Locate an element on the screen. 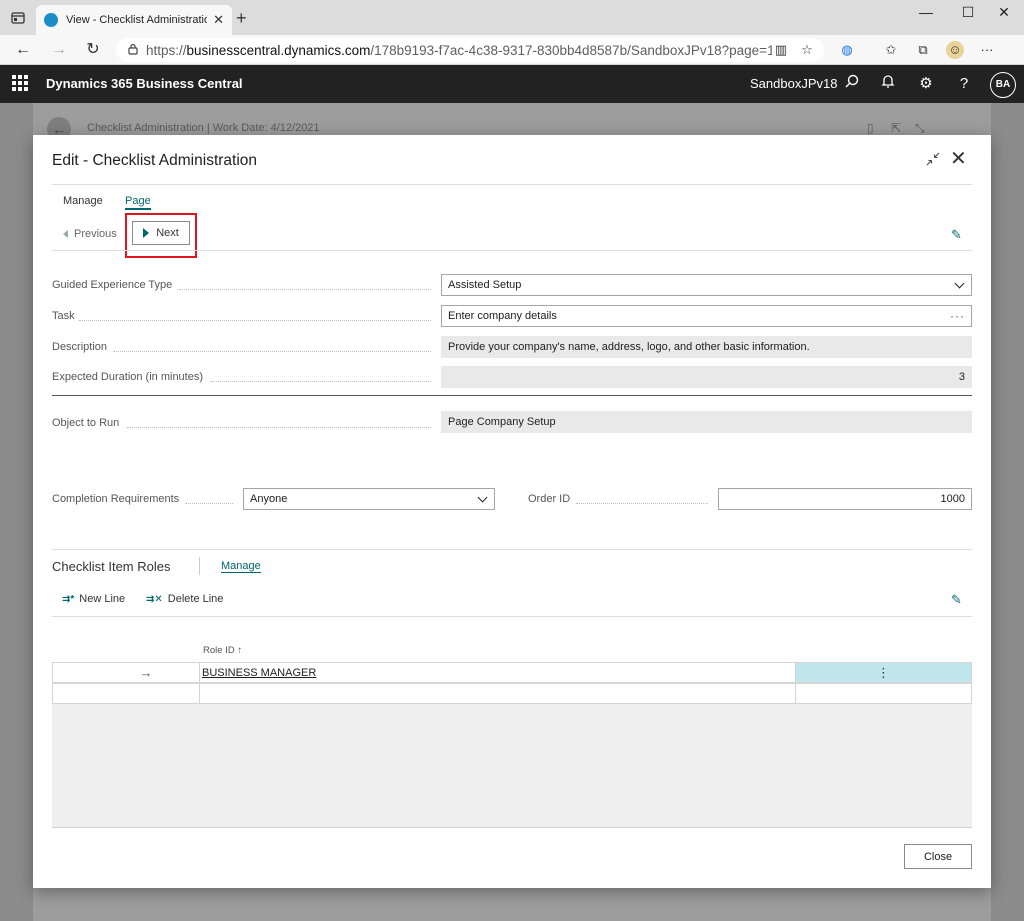 The width and height of the screenshot is (1024, 921). new-line-icon: ⇉* is located at coordinates (68, 599).